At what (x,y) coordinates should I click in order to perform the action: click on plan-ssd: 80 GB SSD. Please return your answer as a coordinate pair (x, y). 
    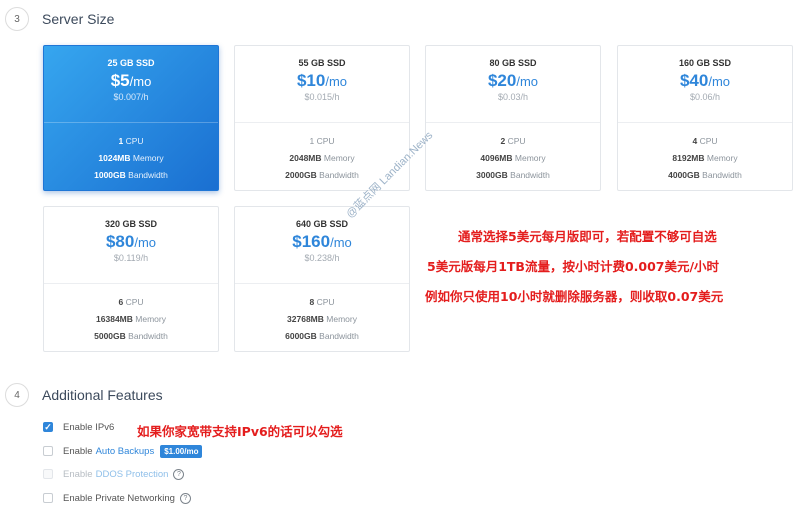
    Looking at the image, I should click on (513, 63).